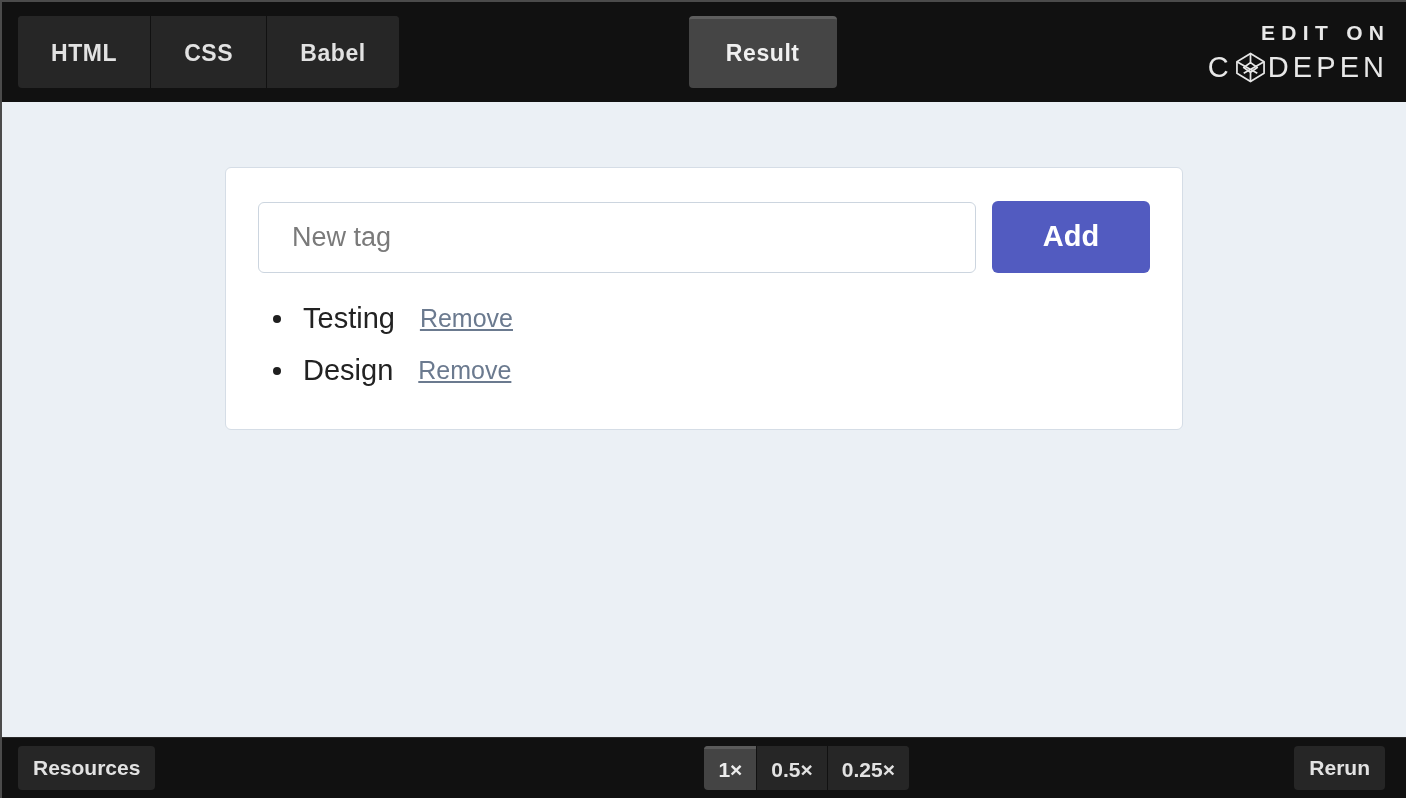 The height and width of the screenshot is (798, 1406). Describe the element at coordinates (349, 319) in the screenshot. I see `tag-label: Testing` at that location.